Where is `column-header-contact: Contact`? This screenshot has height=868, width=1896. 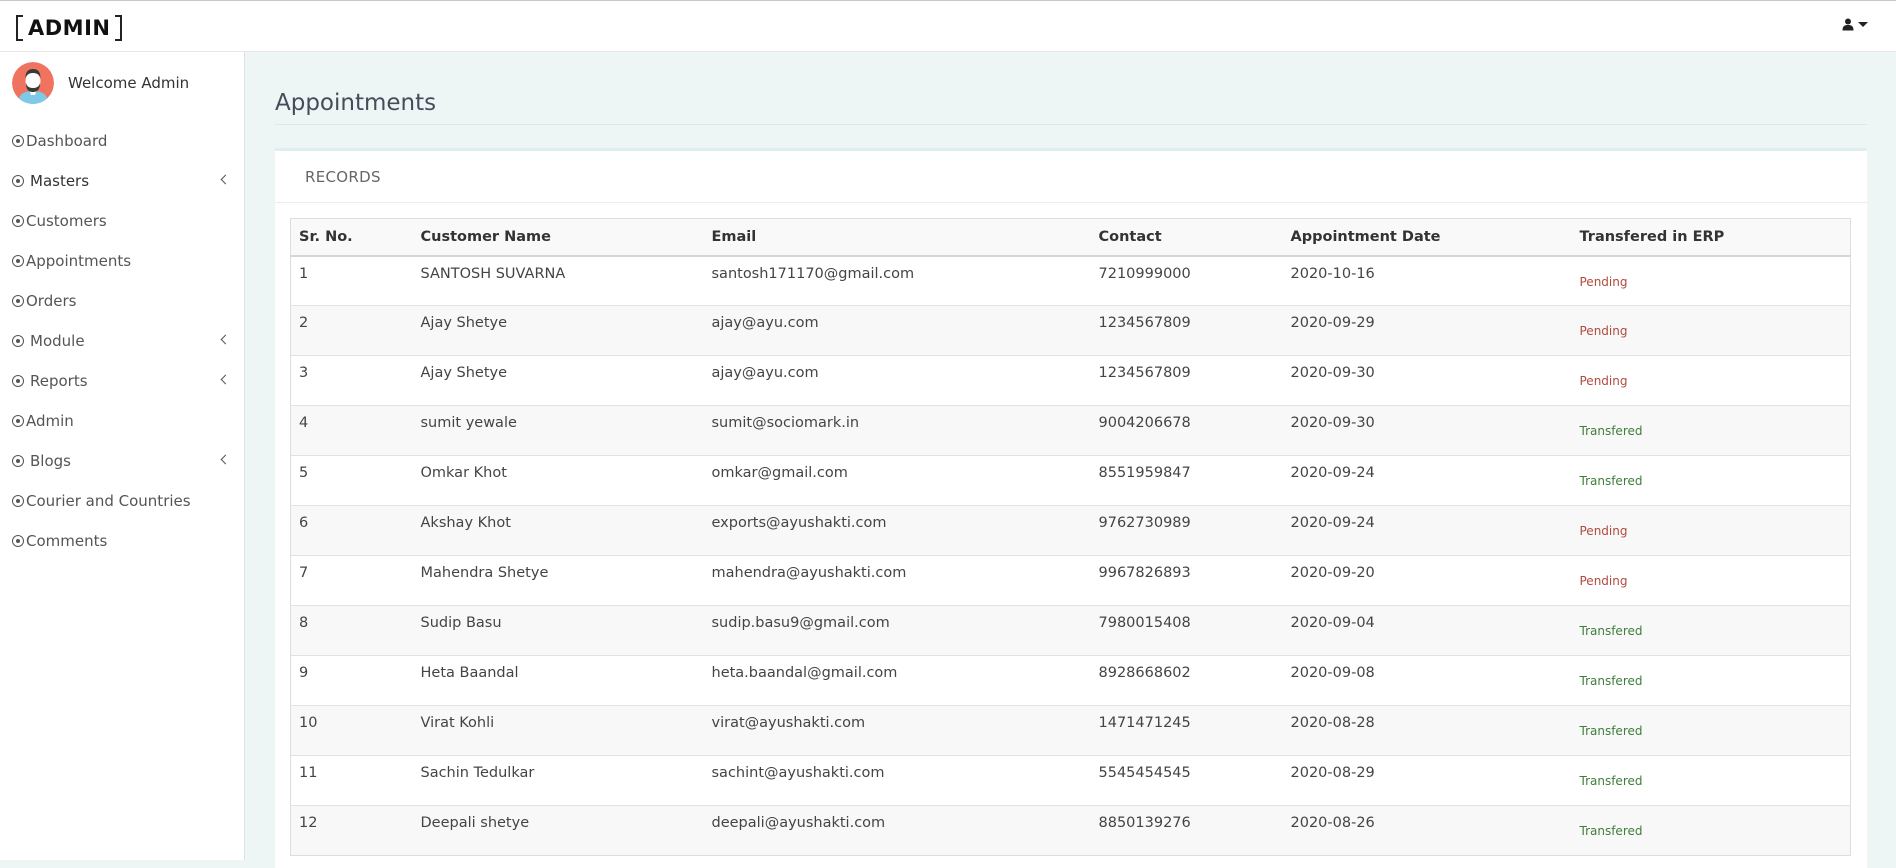 column-header-contact: Contact is located at coordinates (1186, 237).